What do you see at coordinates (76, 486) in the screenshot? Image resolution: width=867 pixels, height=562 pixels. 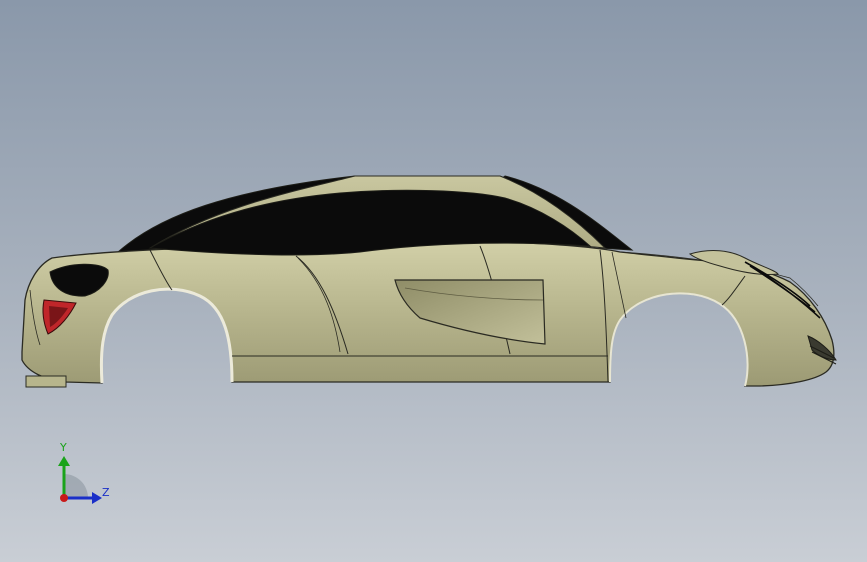 I see `triad-xy-plane` at bounding box center [76, 486].